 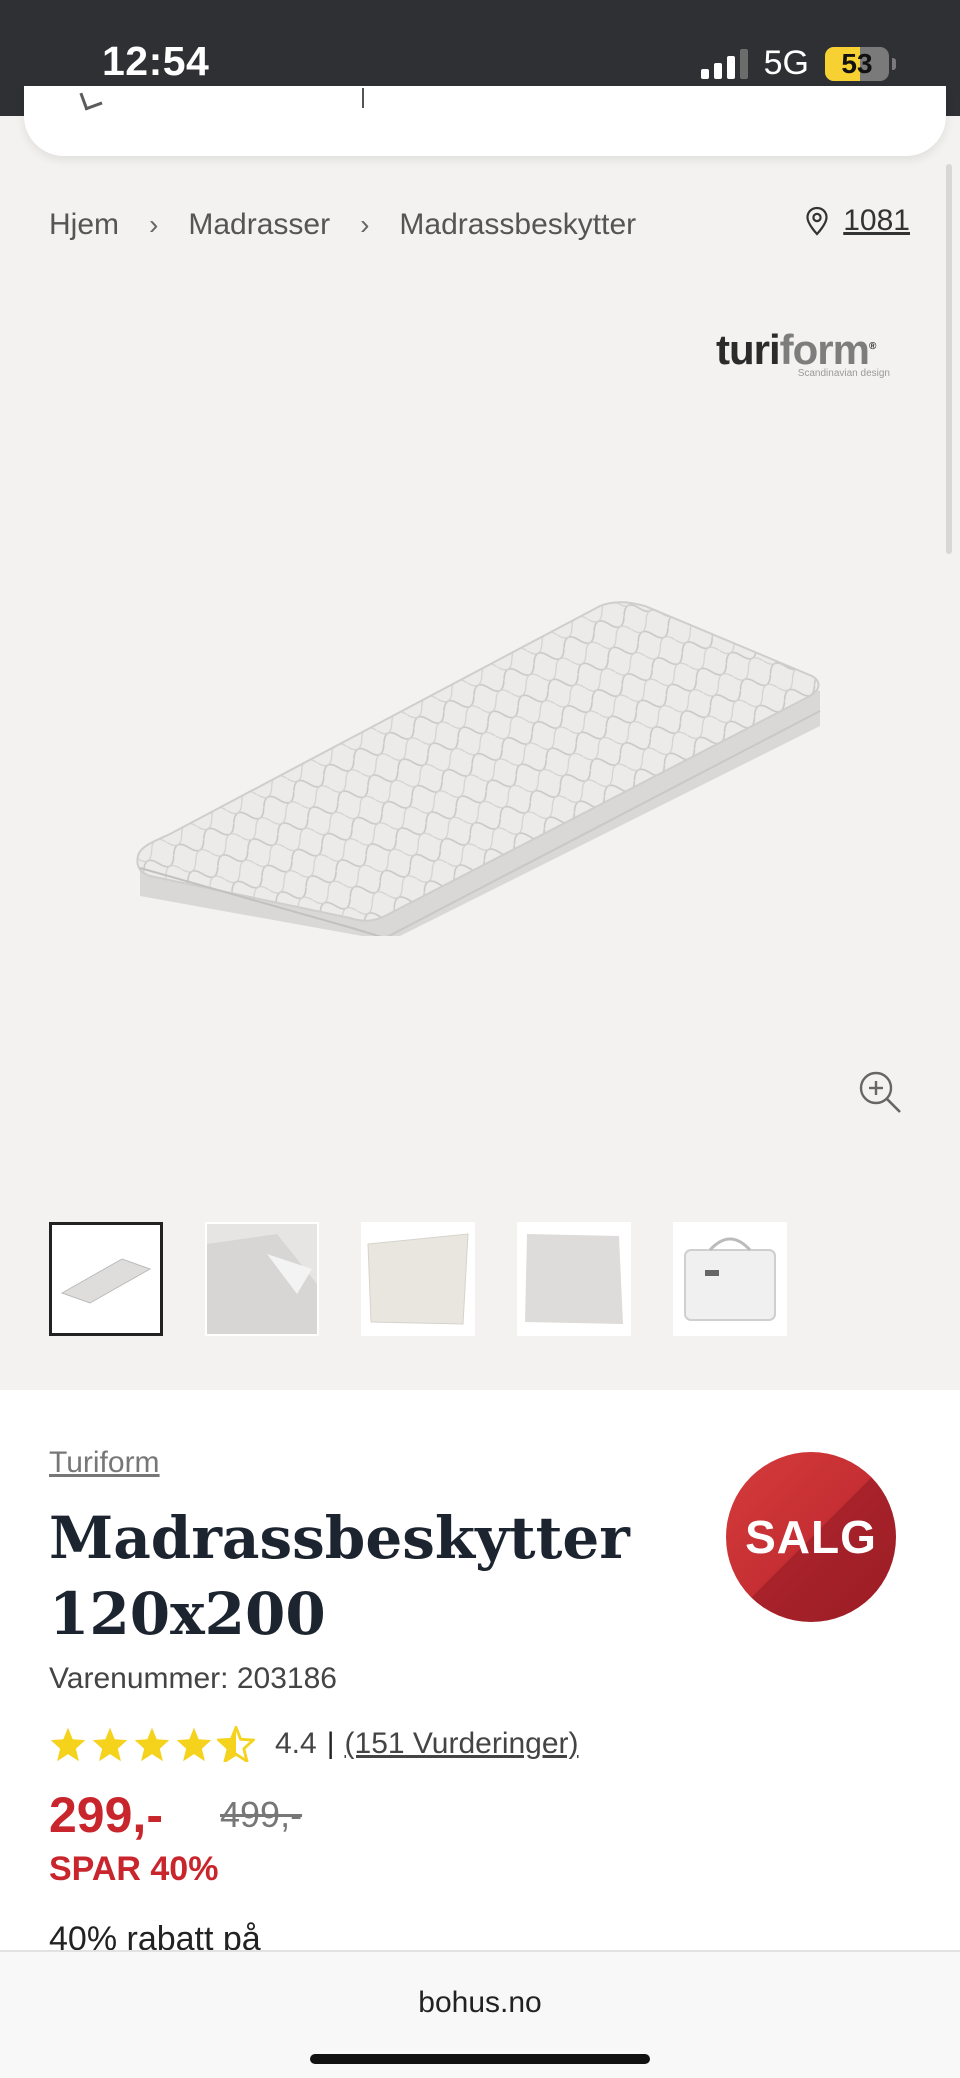 I want to click on status-icons: 5G 53, so click(x=798, y=63).